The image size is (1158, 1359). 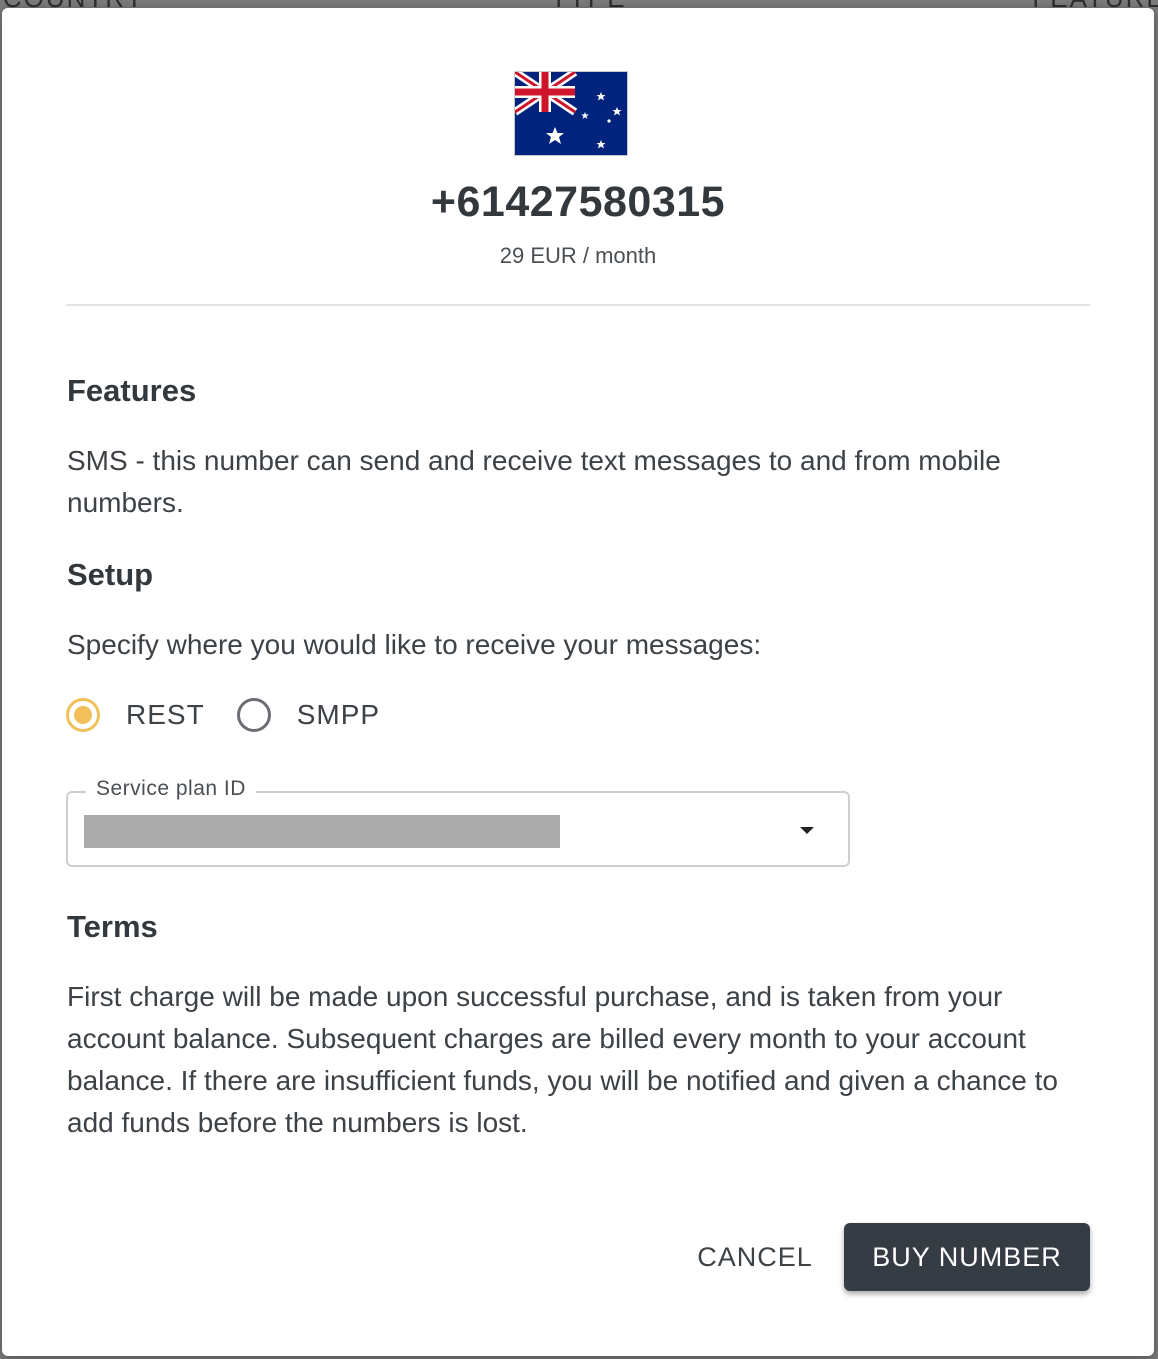 I want to click on service-plan-select: Service plan ID, so click(x=458, y=822).